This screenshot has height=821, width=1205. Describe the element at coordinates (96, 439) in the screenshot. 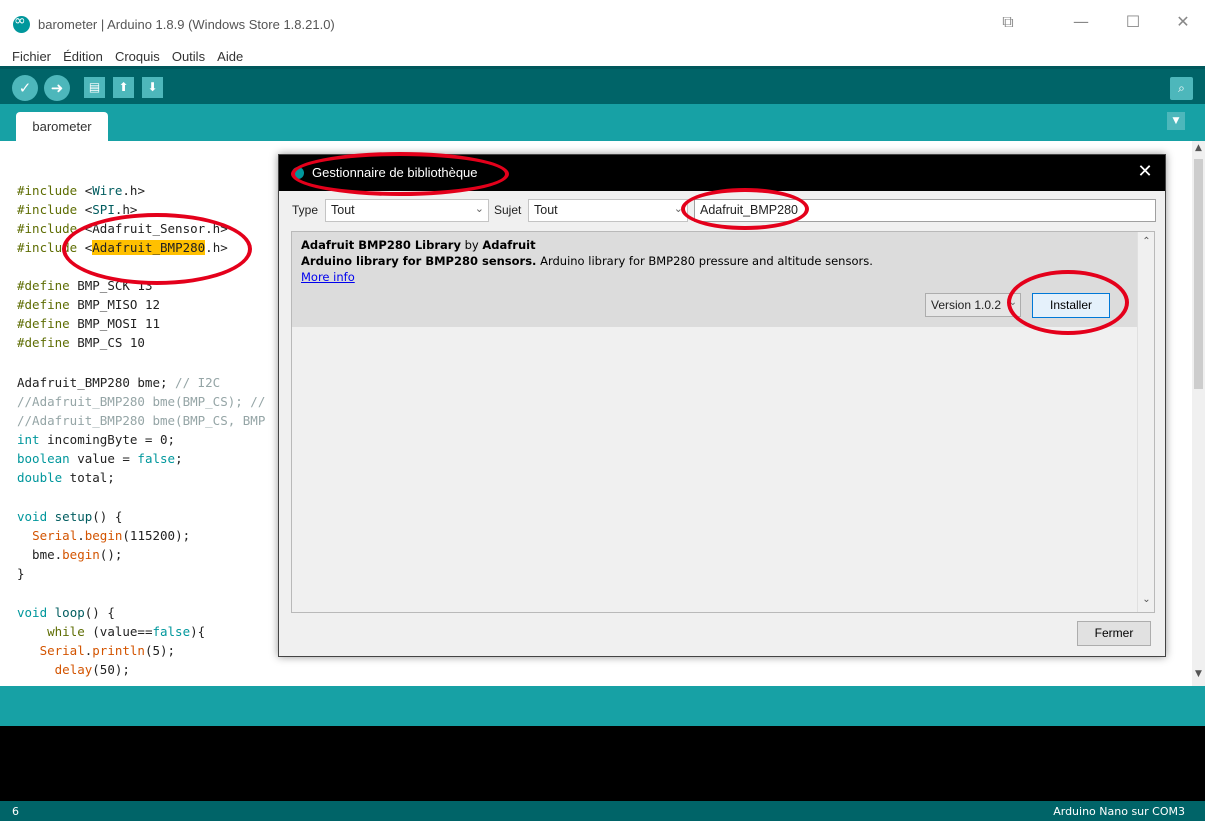

I see `code-line: int incomingByte = 0;` at that location.